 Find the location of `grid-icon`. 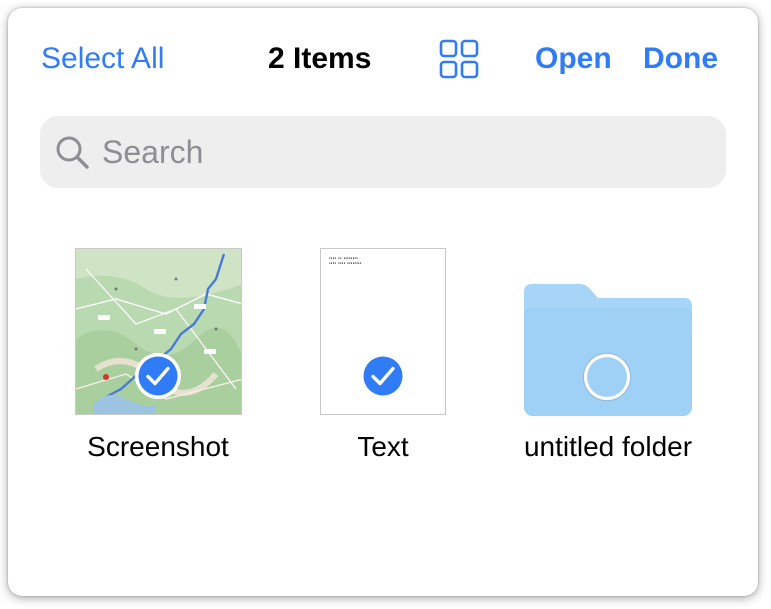

grid-icon is located at coordinates (459, 59).